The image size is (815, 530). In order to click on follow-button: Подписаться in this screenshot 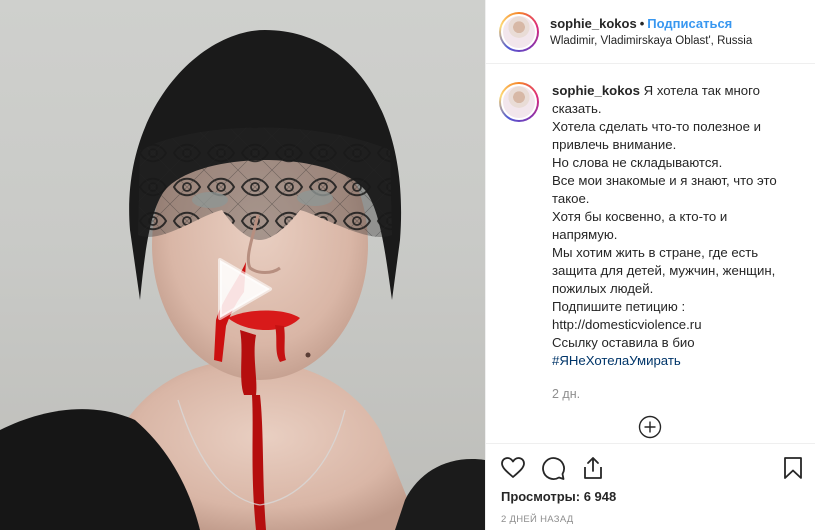, I will do `click(689, 23)`.